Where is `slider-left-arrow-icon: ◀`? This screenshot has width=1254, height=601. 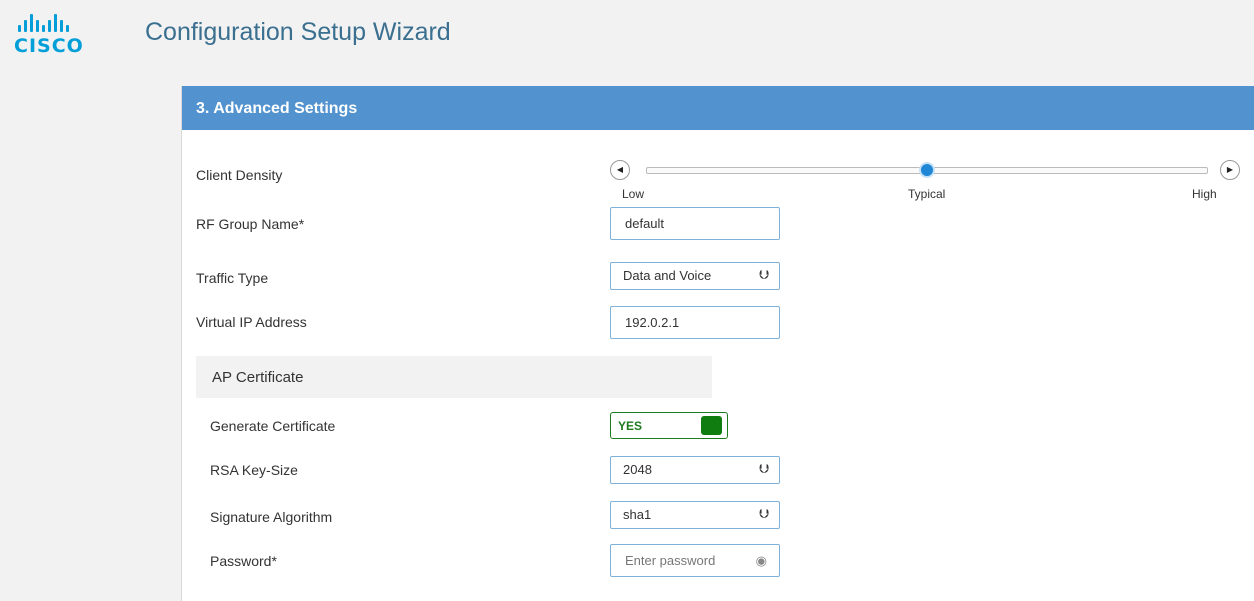
slider-left-arrow-icon: ◀ is located at coordinates (620, 170).